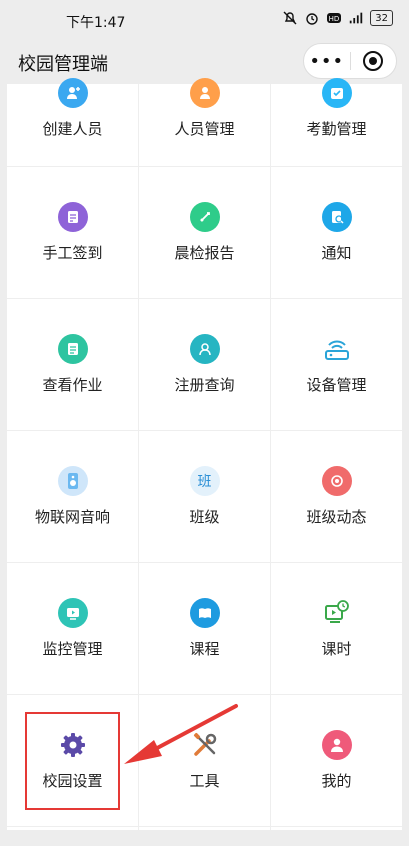  What do you see at coordinates (204, 781) in the screenshot?
I see `grid-item-label: 工具` at bounding box center [204, 781].